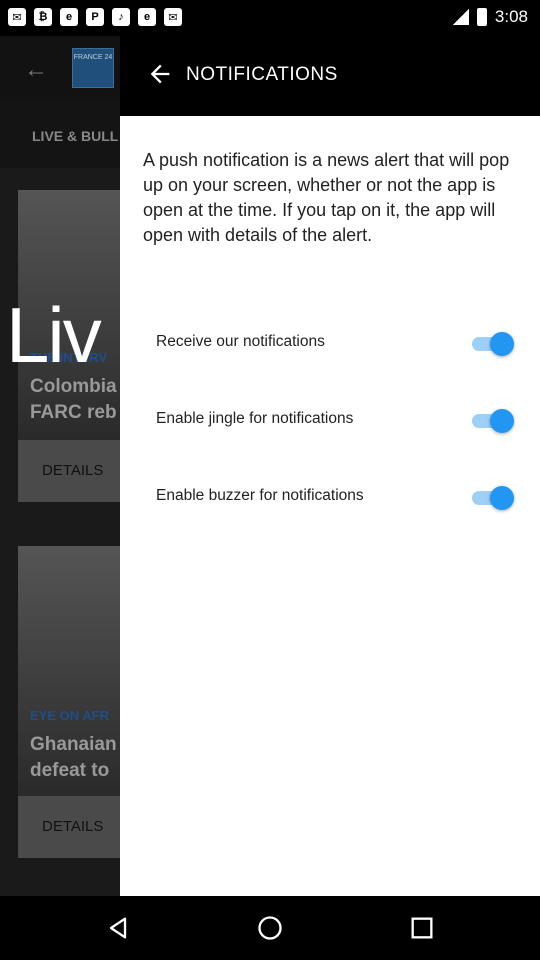 The width and height of the screenshot is (540, 960). Describe the element at coordinates (118, 928) in the screenshot. I see `back-triangle-icon` at that location.